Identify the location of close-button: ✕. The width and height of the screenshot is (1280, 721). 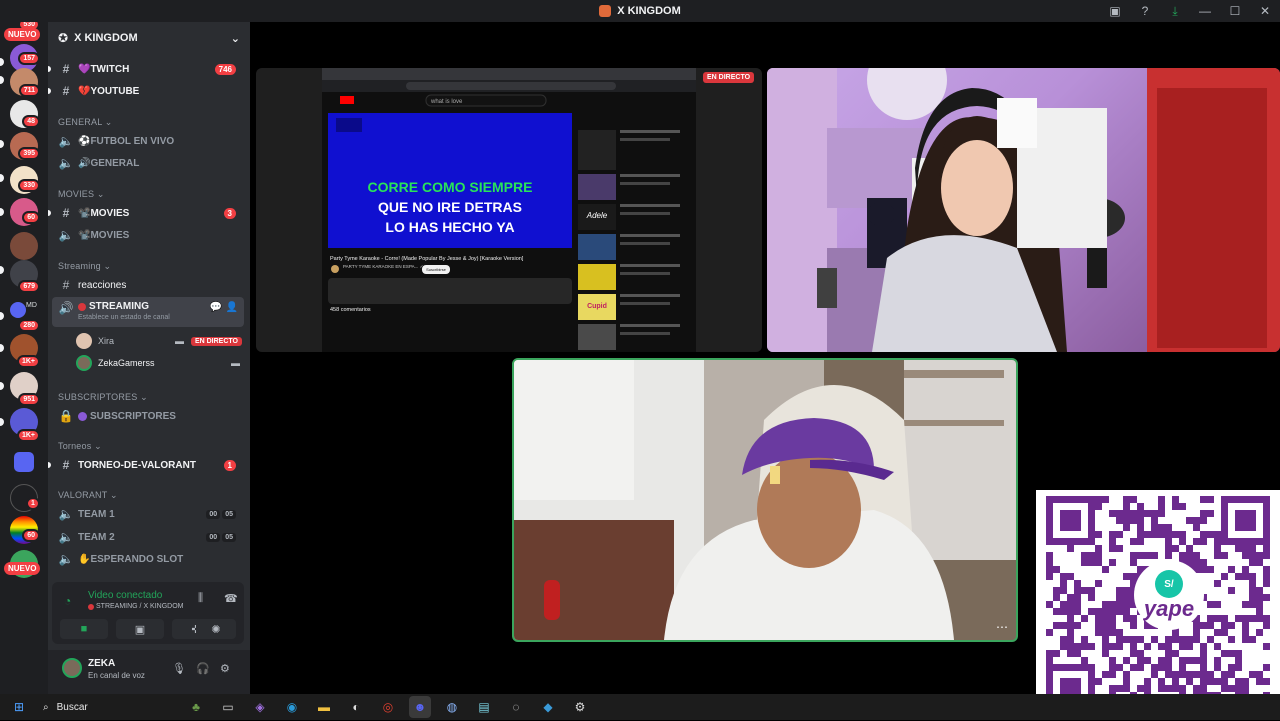
(1265, 11).